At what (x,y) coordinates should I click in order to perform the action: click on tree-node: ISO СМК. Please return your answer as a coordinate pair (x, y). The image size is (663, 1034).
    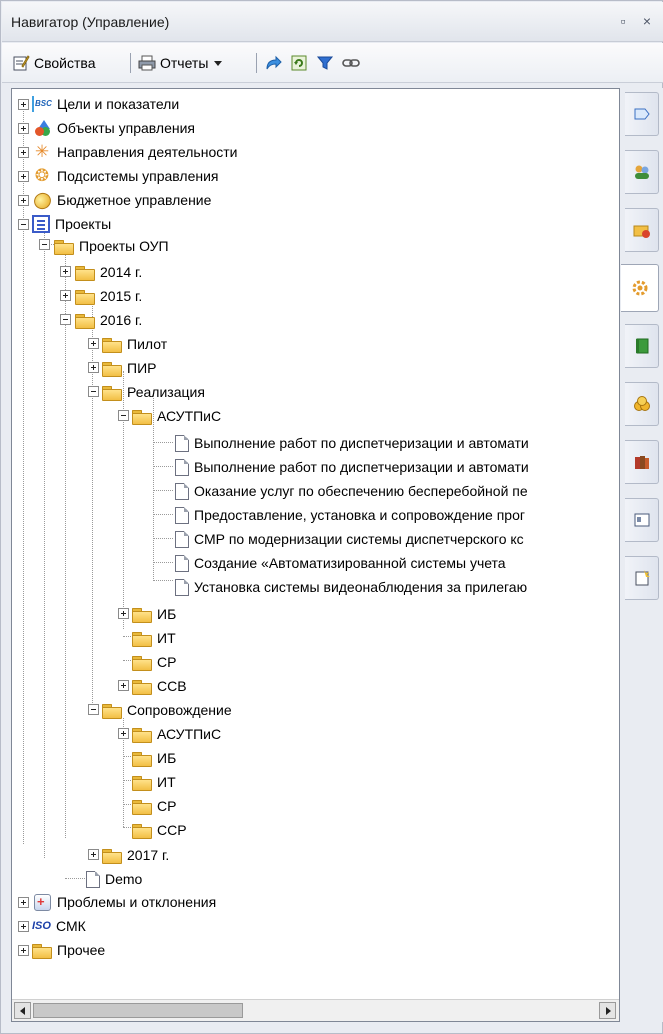
    Looking at the image, I should click on (59, 926).